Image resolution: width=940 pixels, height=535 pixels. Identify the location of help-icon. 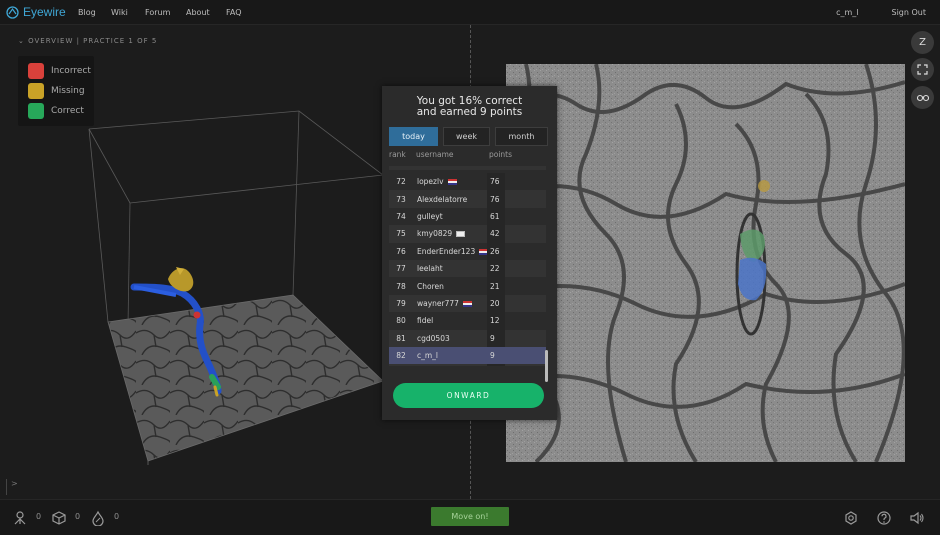
(884, 518).